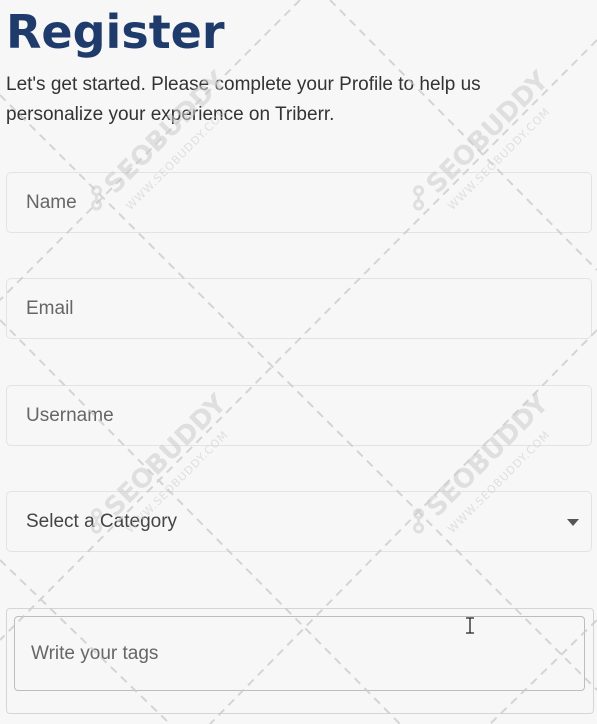 The width and height of the screenshot is (597, 724). What do you see at coordinates (299, 653) in the screenshot?
I see `tags-input` at bounding box center [299, 653].